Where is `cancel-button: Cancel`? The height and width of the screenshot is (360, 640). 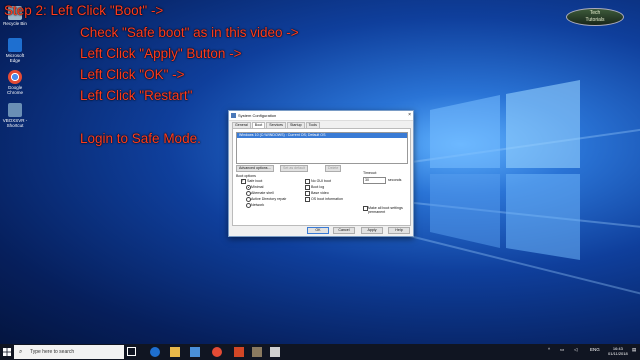 cancel-button: Cancel is located at coordinates (344, 230).